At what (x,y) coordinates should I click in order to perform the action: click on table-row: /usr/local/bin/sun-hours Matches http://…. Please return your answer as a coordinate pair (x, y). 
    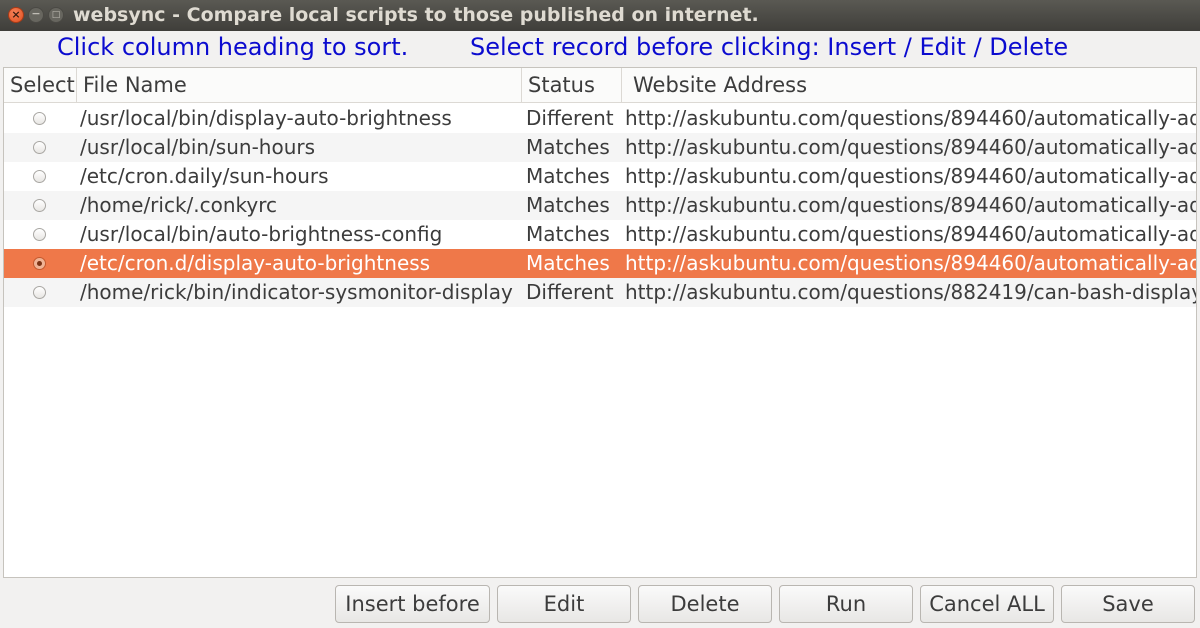
    Looking at the image, I should click on (600, 147).